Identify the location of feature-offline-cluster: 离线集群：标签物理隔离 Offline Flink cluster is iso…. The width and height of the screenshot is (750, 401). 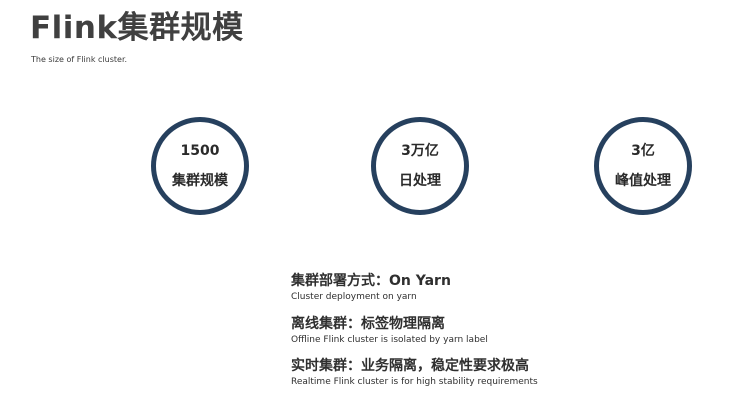
(389, 331).